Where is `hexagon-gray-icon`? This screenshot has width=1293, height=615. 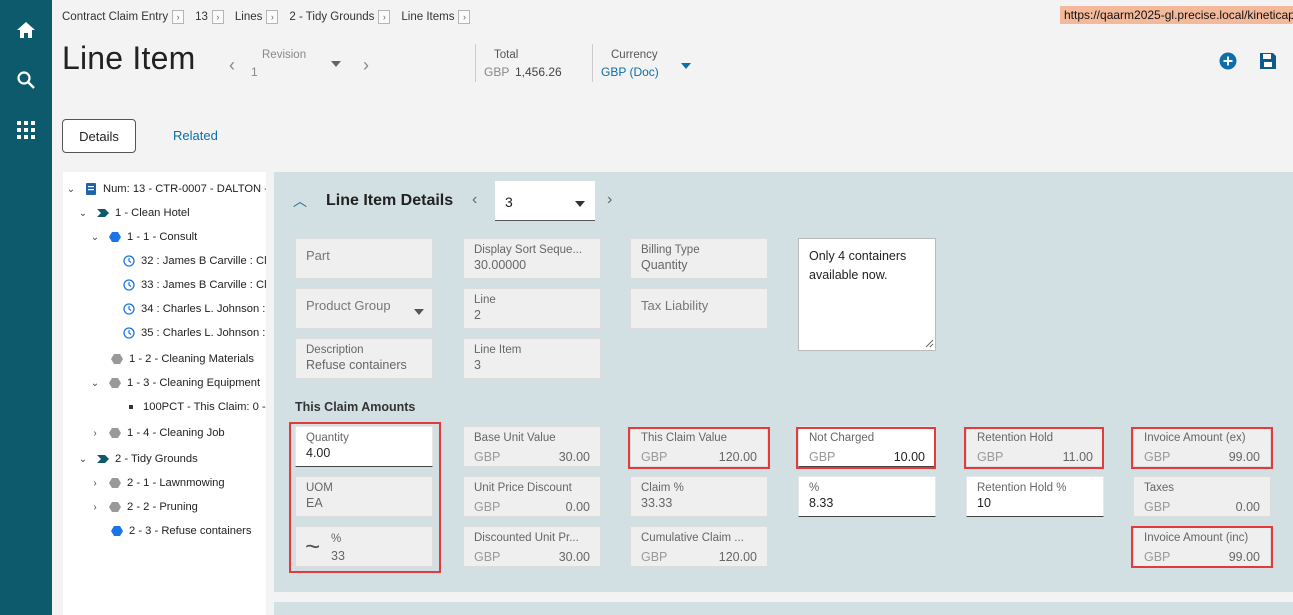 hexagon-gray-icon is located at coordinates (115, 483).